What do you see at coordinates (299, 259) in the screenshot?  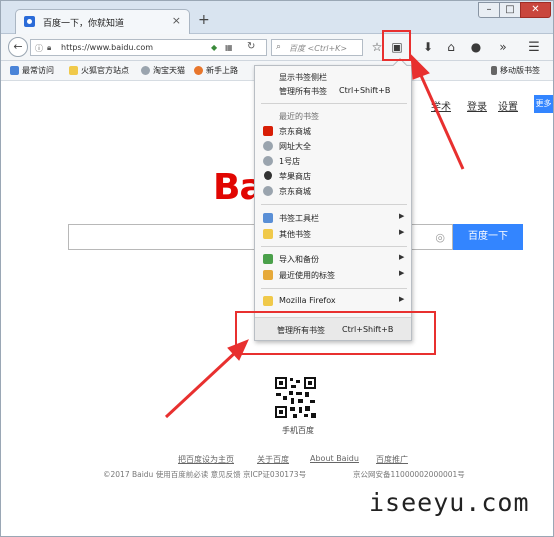 I see `menu-item-label: 导入和备份` at bounding box center [299, 259].